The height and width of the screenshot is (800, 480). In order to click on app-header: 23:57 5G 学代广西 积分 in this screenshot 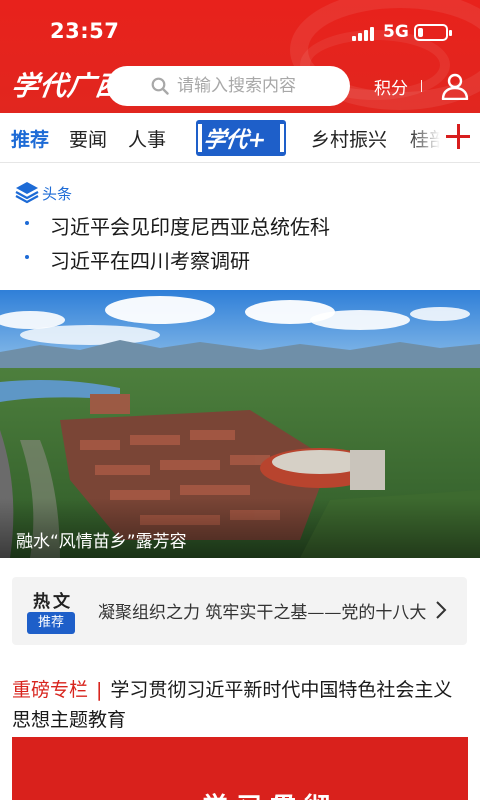, I will do `click(240, 56)`.